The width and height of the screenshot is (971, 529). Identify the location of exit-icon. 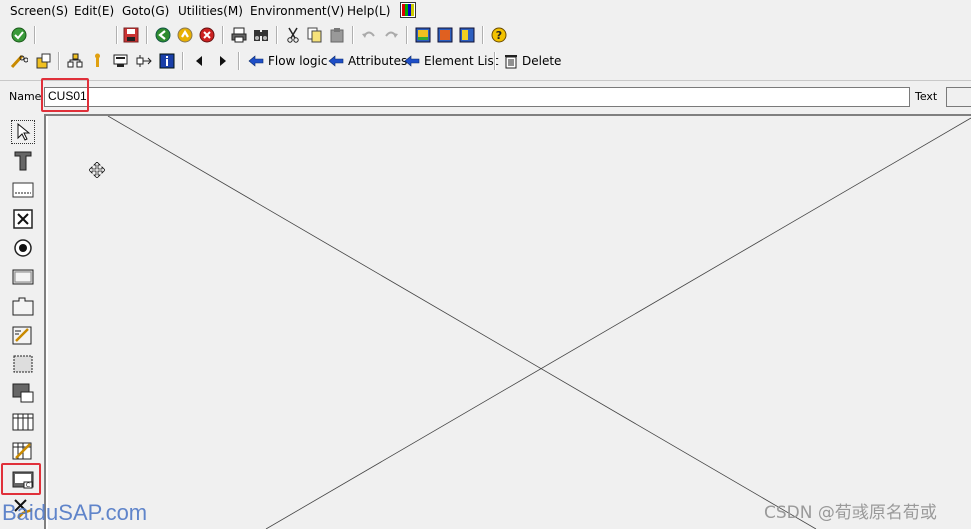
(185, 35).